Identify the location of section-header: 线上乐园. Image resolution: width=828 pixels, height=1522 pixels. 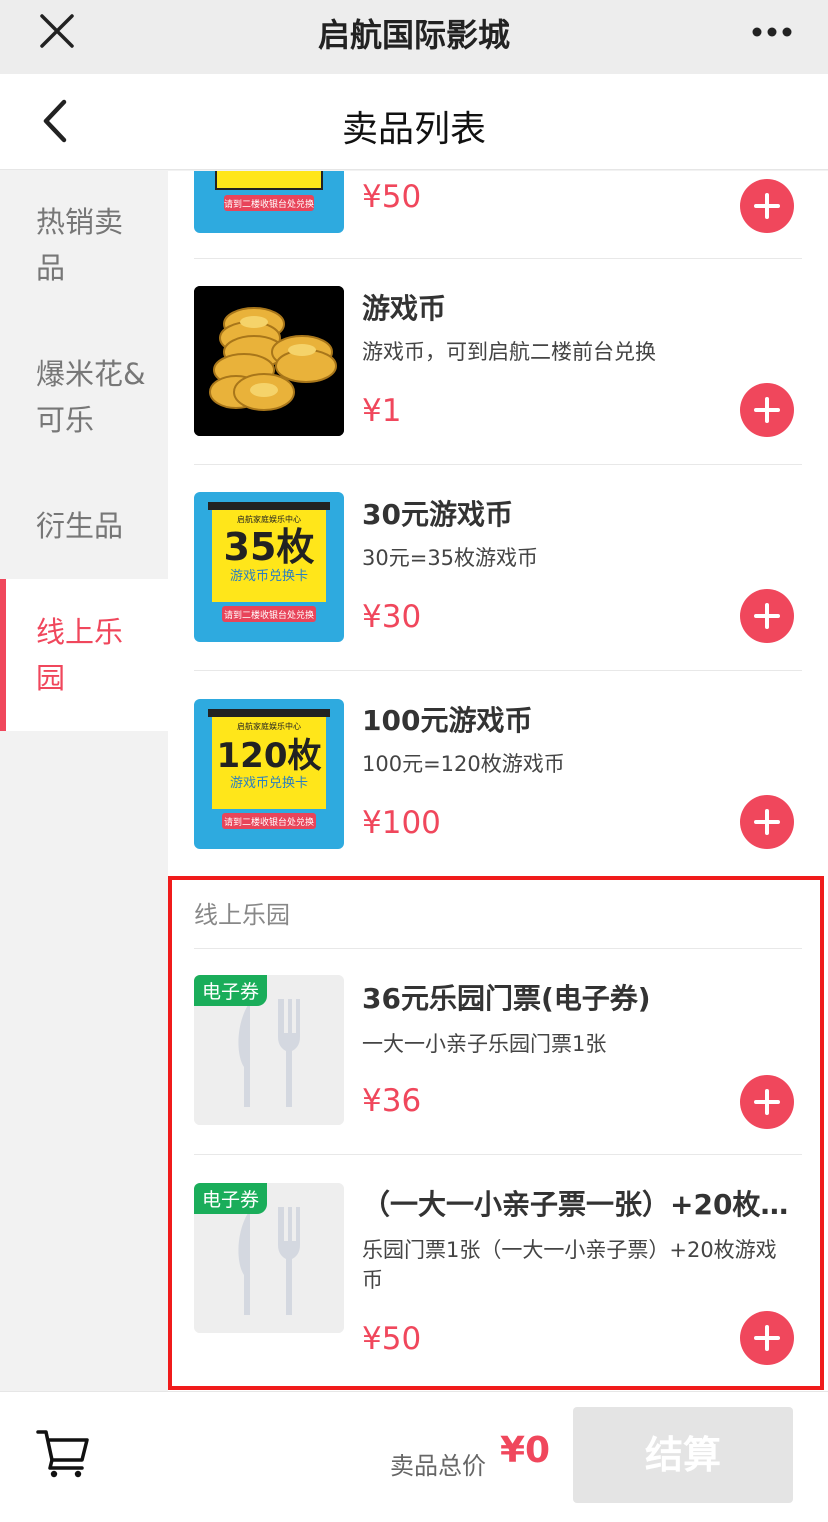
(498, 915).